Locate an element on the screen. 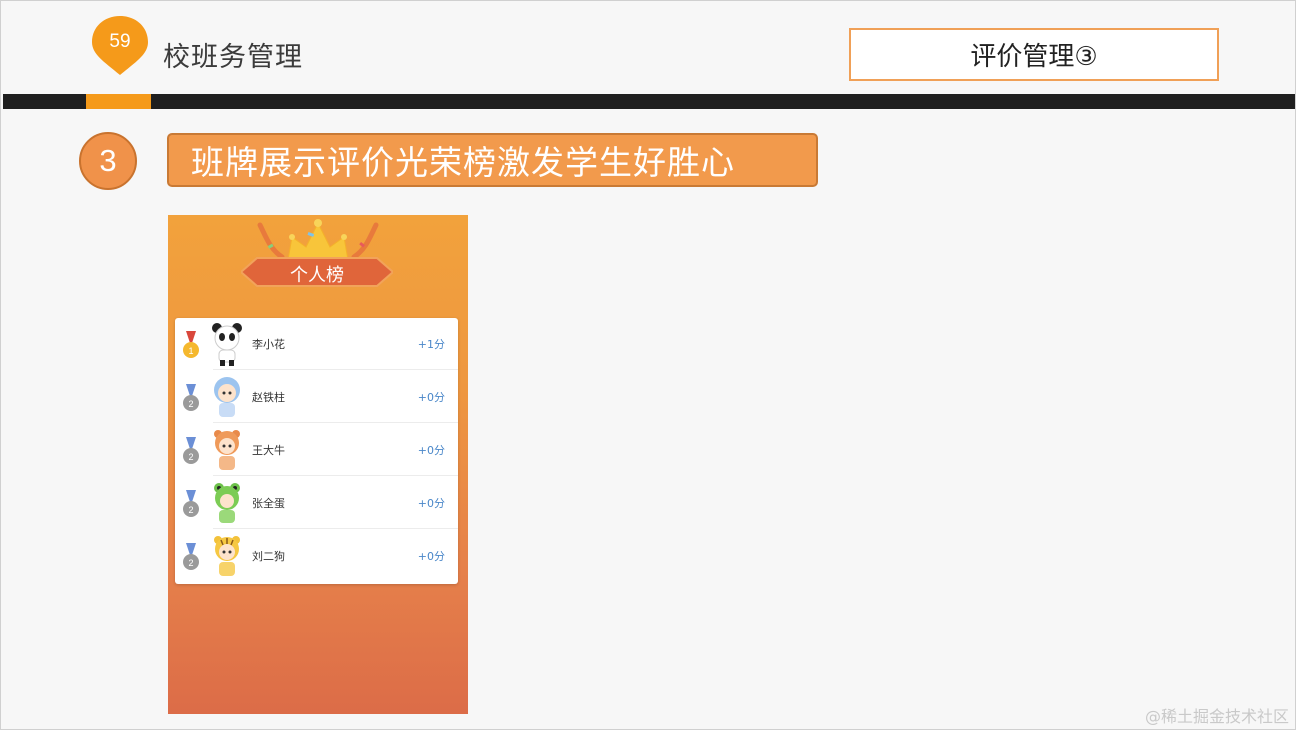  leaderboard-row: 1 李小花 +1分 is located at coordinates (316, 344).